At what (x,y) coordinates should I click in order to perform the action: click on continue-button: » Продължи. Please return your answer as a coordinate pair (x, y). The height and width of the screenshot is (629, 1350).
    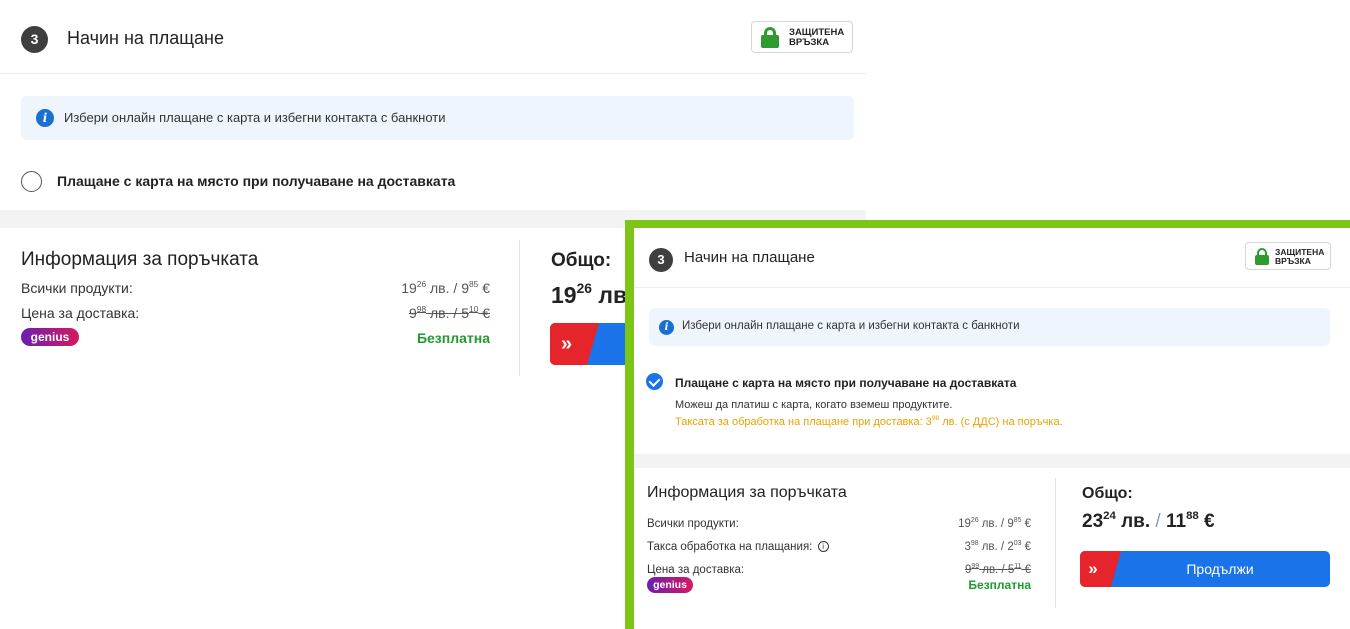
    Looking at the image, I should click on (1205, 569).